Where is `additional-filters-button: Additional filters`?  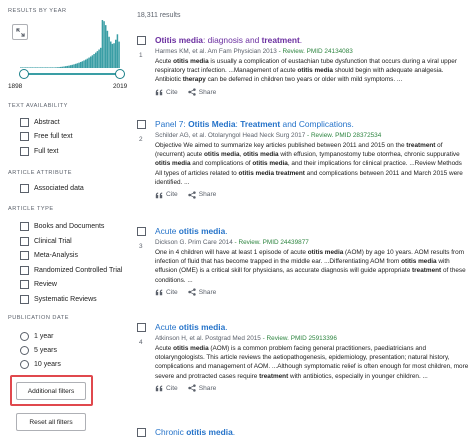 additional-filters-button: Additional filters is located at coordinates (51, 391).